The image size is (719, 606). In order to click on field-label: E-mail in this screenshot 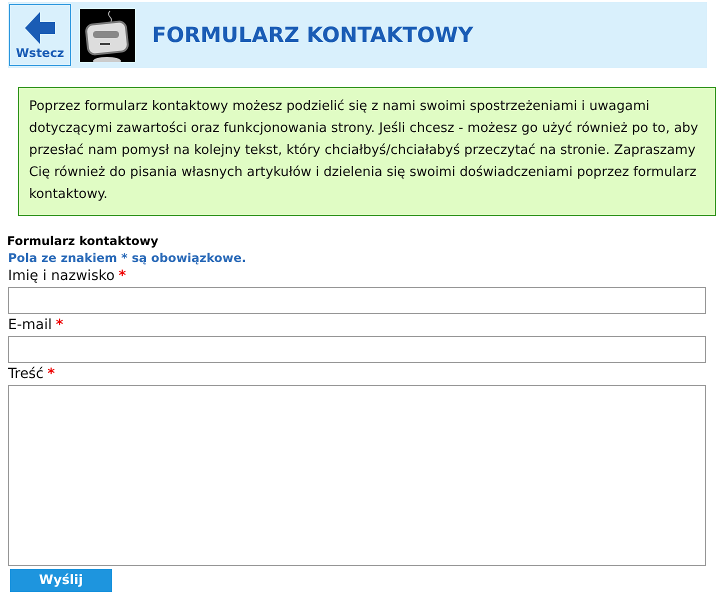, I will do `click(30, 325)`.